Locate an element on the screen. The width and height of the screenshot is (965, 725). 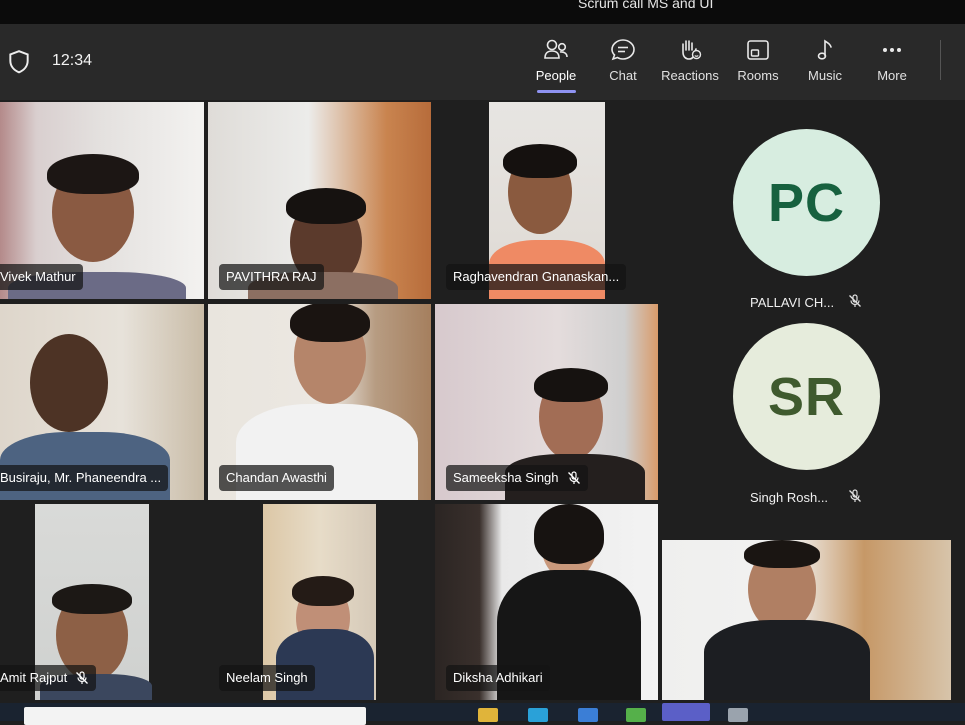
participant-name: Amit Rajput is located at coordinates (34, 677).